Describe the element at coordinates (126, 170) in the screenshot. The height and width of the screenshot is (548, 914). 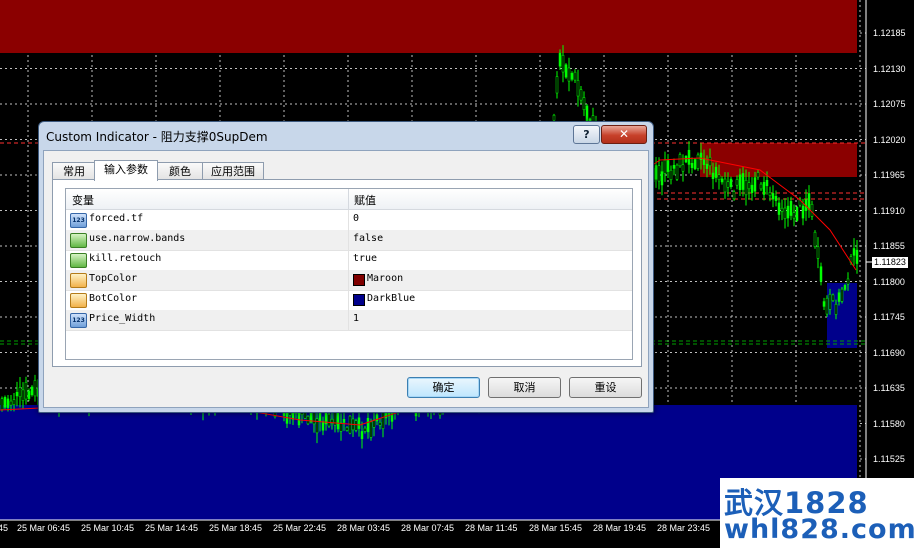
I see `tab-inputs: 输入参数` at that location.